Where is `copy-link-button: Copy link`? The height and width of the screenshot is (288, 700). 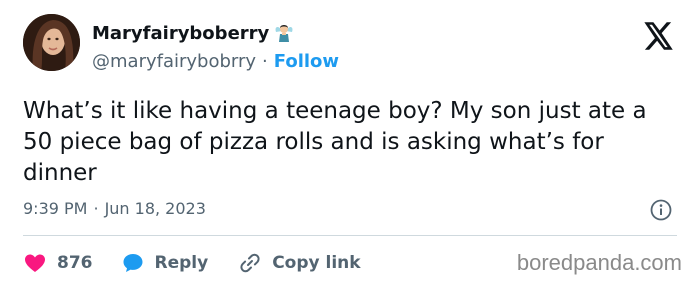 copy-link-button: Copy link is located at coordinates (299, 263).